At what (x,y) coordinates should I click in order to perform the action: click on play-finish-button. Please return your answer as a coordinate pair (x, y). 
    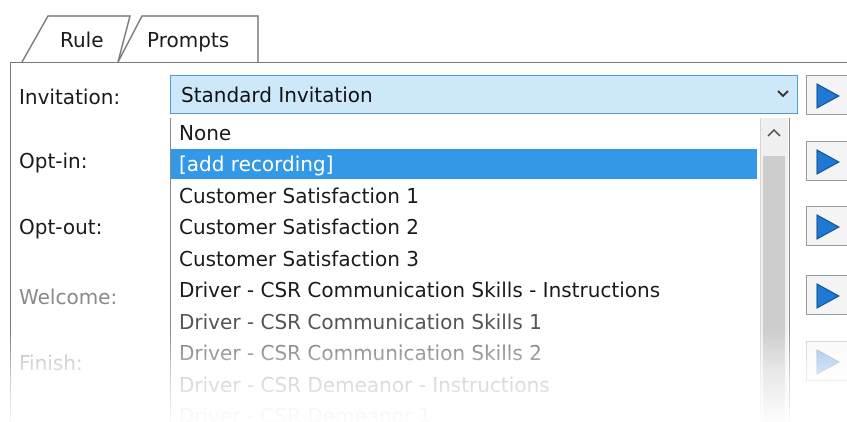
    Looking at the image, I should click on (826, 361).